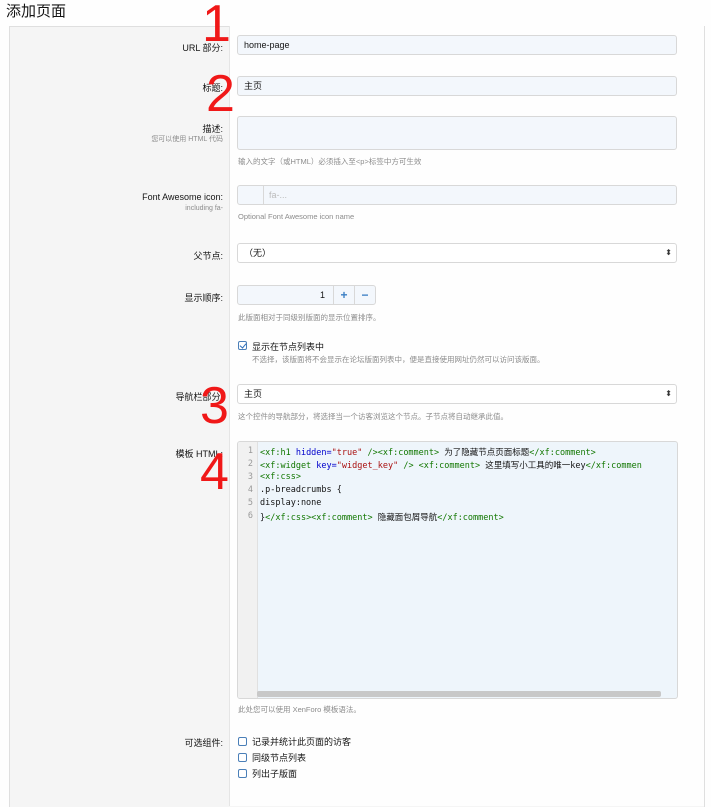 This screenshot has height=807, width=711. I want to click on nav-section-hint: 这个控件的导航部分，将选择当一个访客浏览这个节点。子节点将自动继承此值。, so click(373, 416).